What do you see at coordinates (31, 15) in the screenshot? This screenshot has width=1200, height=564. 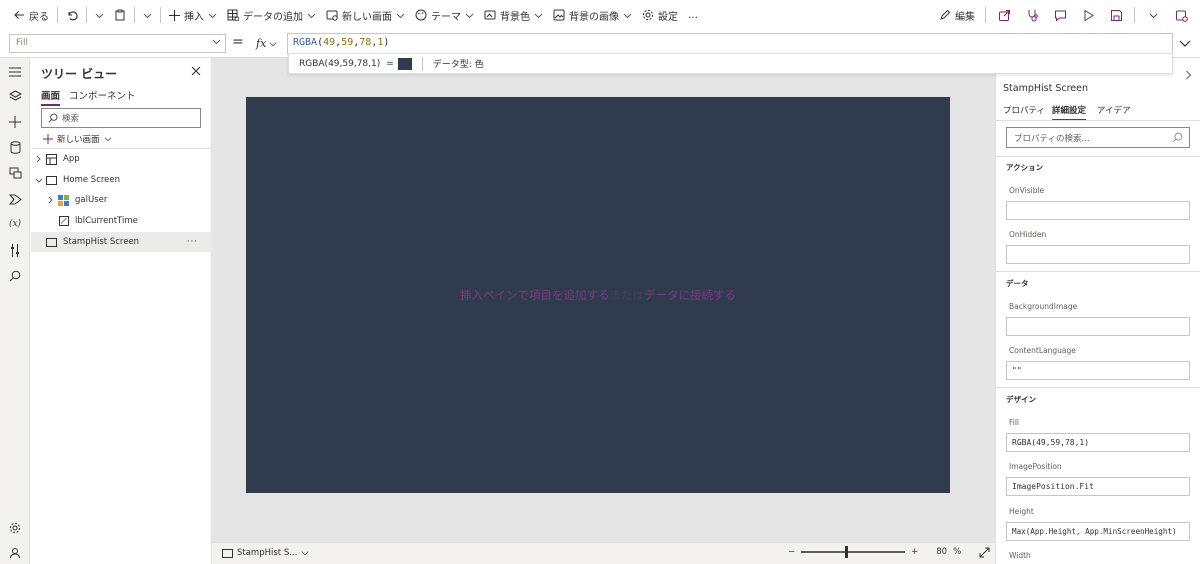 I see `back-button: 戻る` at bounding box center [31, 15].